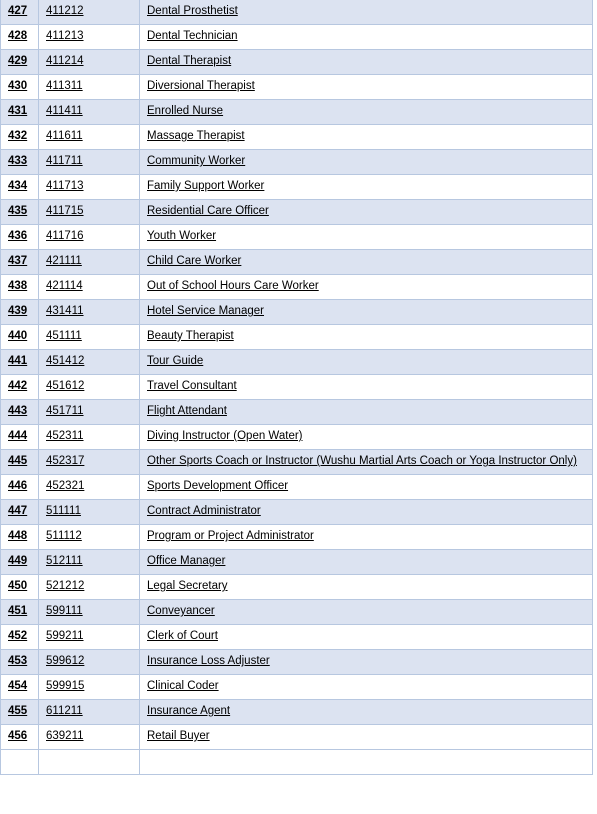  Describe the element at coordinates (89, 437) in the screenshot. I see `occupation-code-cell: 452311` at that location.